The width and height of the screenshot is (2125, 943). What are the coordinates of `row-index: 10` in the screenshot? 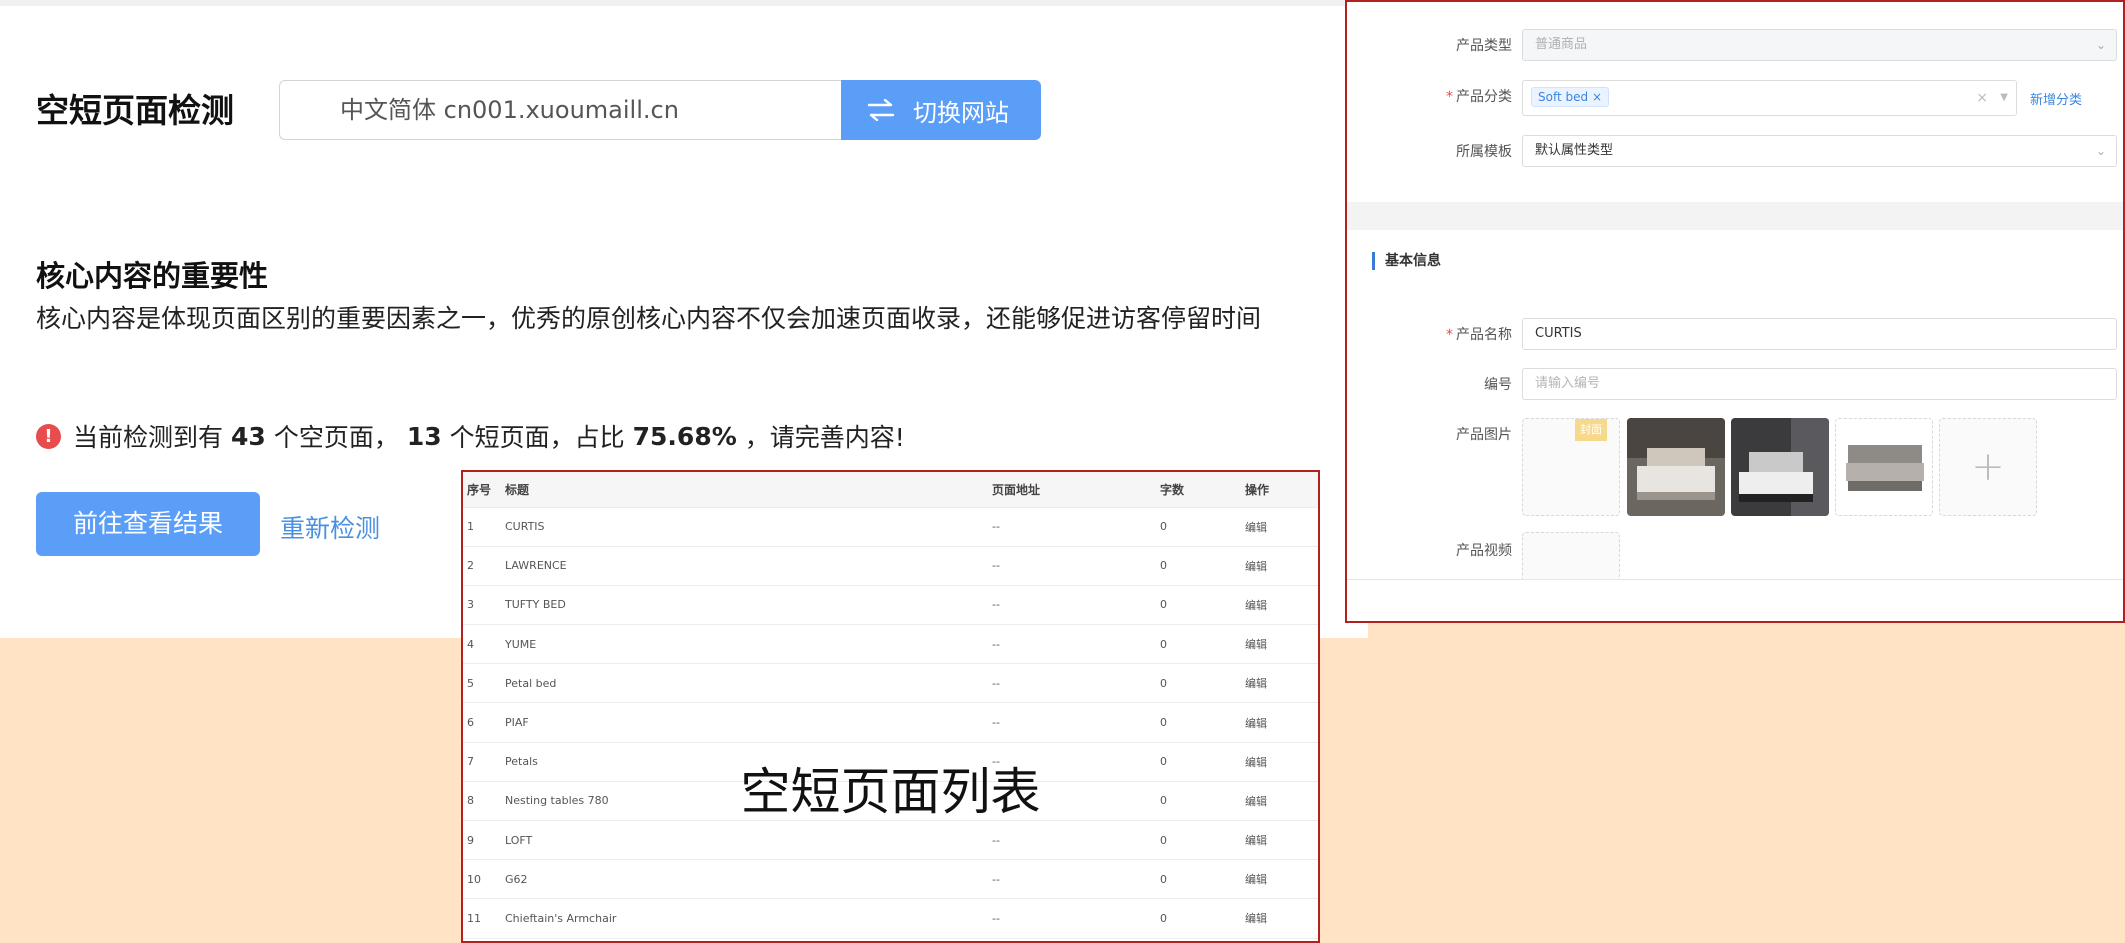 It's located at (484, 879).